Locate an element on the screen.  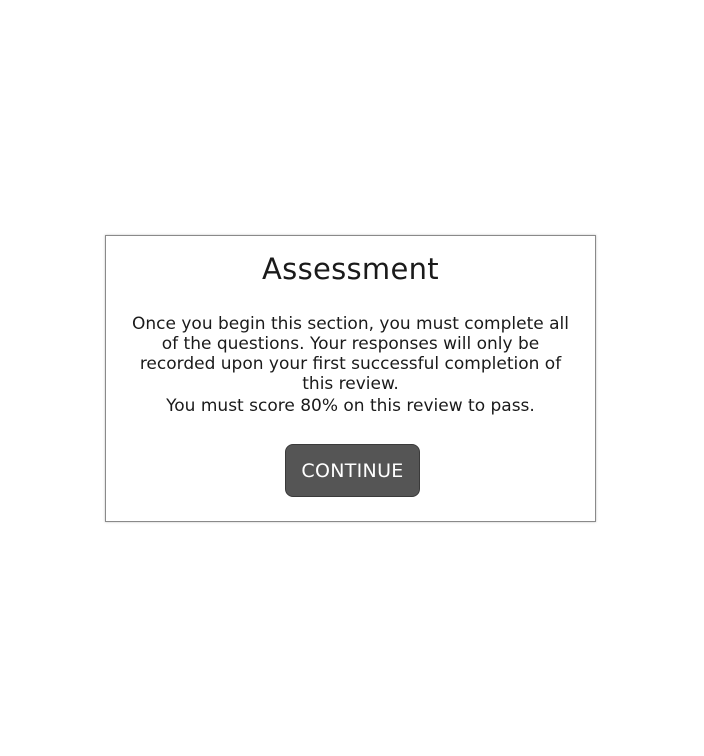
dialog-title: Assessment is located at coordinates (350, 269).